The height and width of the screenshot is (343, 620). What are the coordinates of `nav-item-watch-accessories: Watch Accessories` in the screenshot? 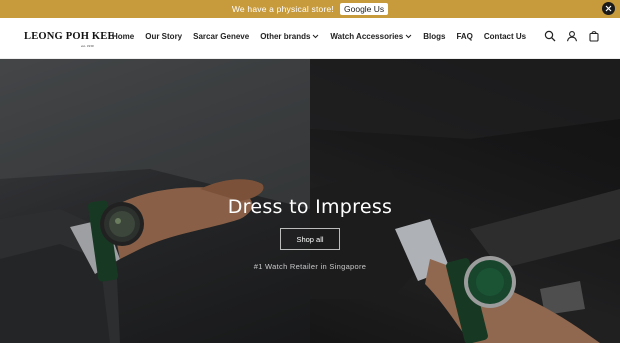 It's located at (371, 36).